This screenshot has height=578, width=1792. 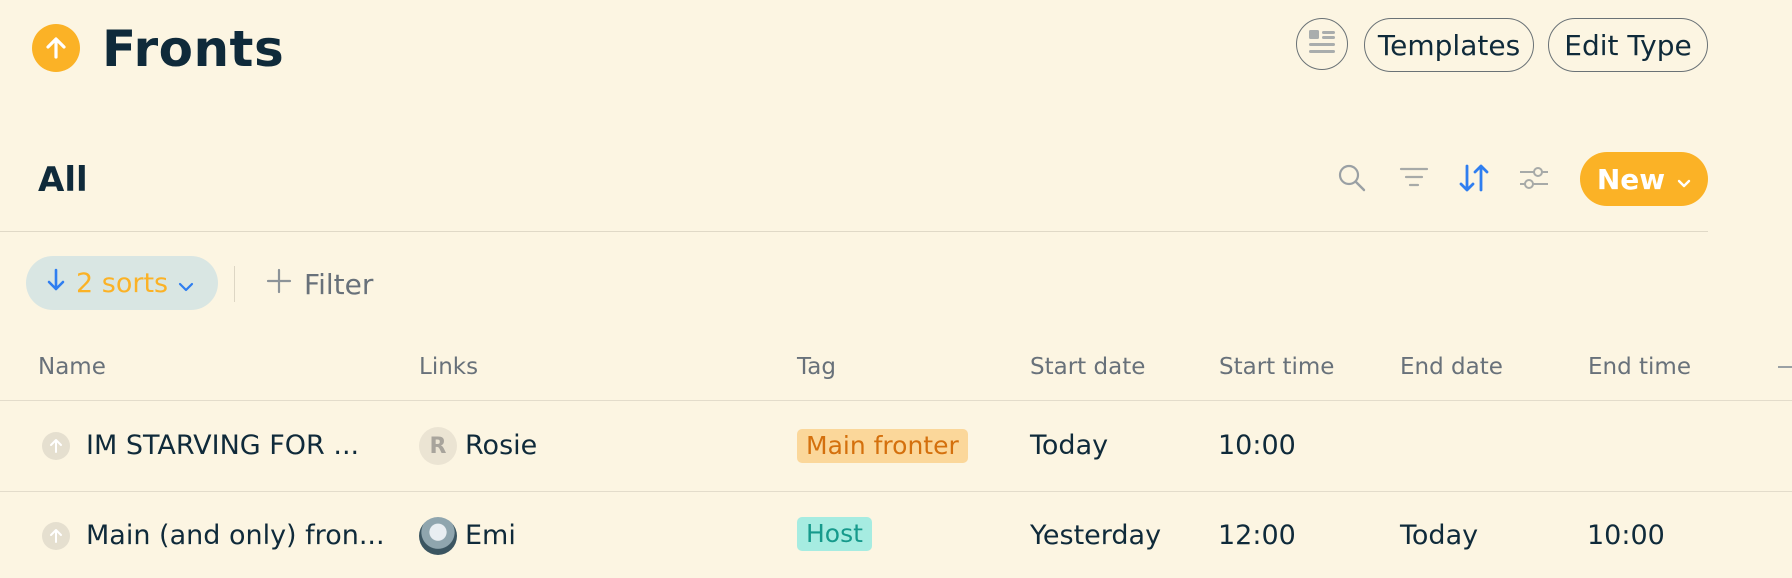 What do you see at coordinates (72, 367) in the screenshot?
I see `column-header-name: Name` at bounding box center [72, 367].